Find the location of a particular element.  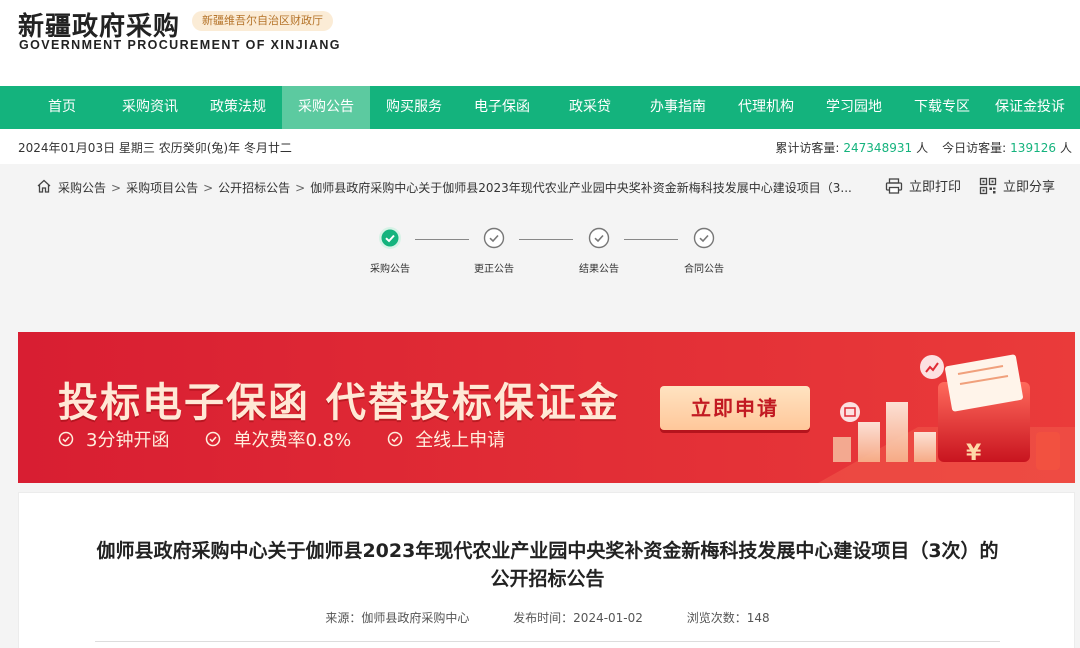

step-label: 采购公告 is located at coordinates (390, 269).